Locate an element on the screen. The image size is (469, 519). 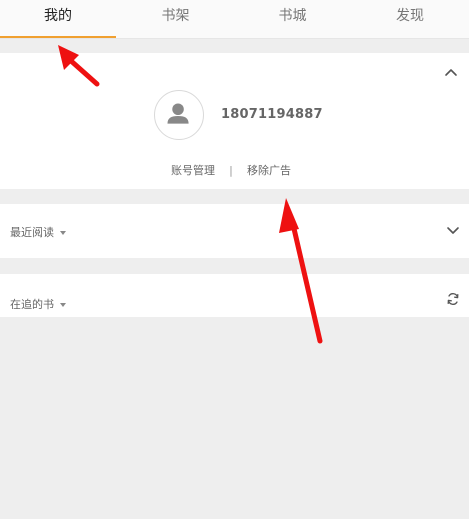
tab-bookstore: 书城 is located at coordinates (292, 19).